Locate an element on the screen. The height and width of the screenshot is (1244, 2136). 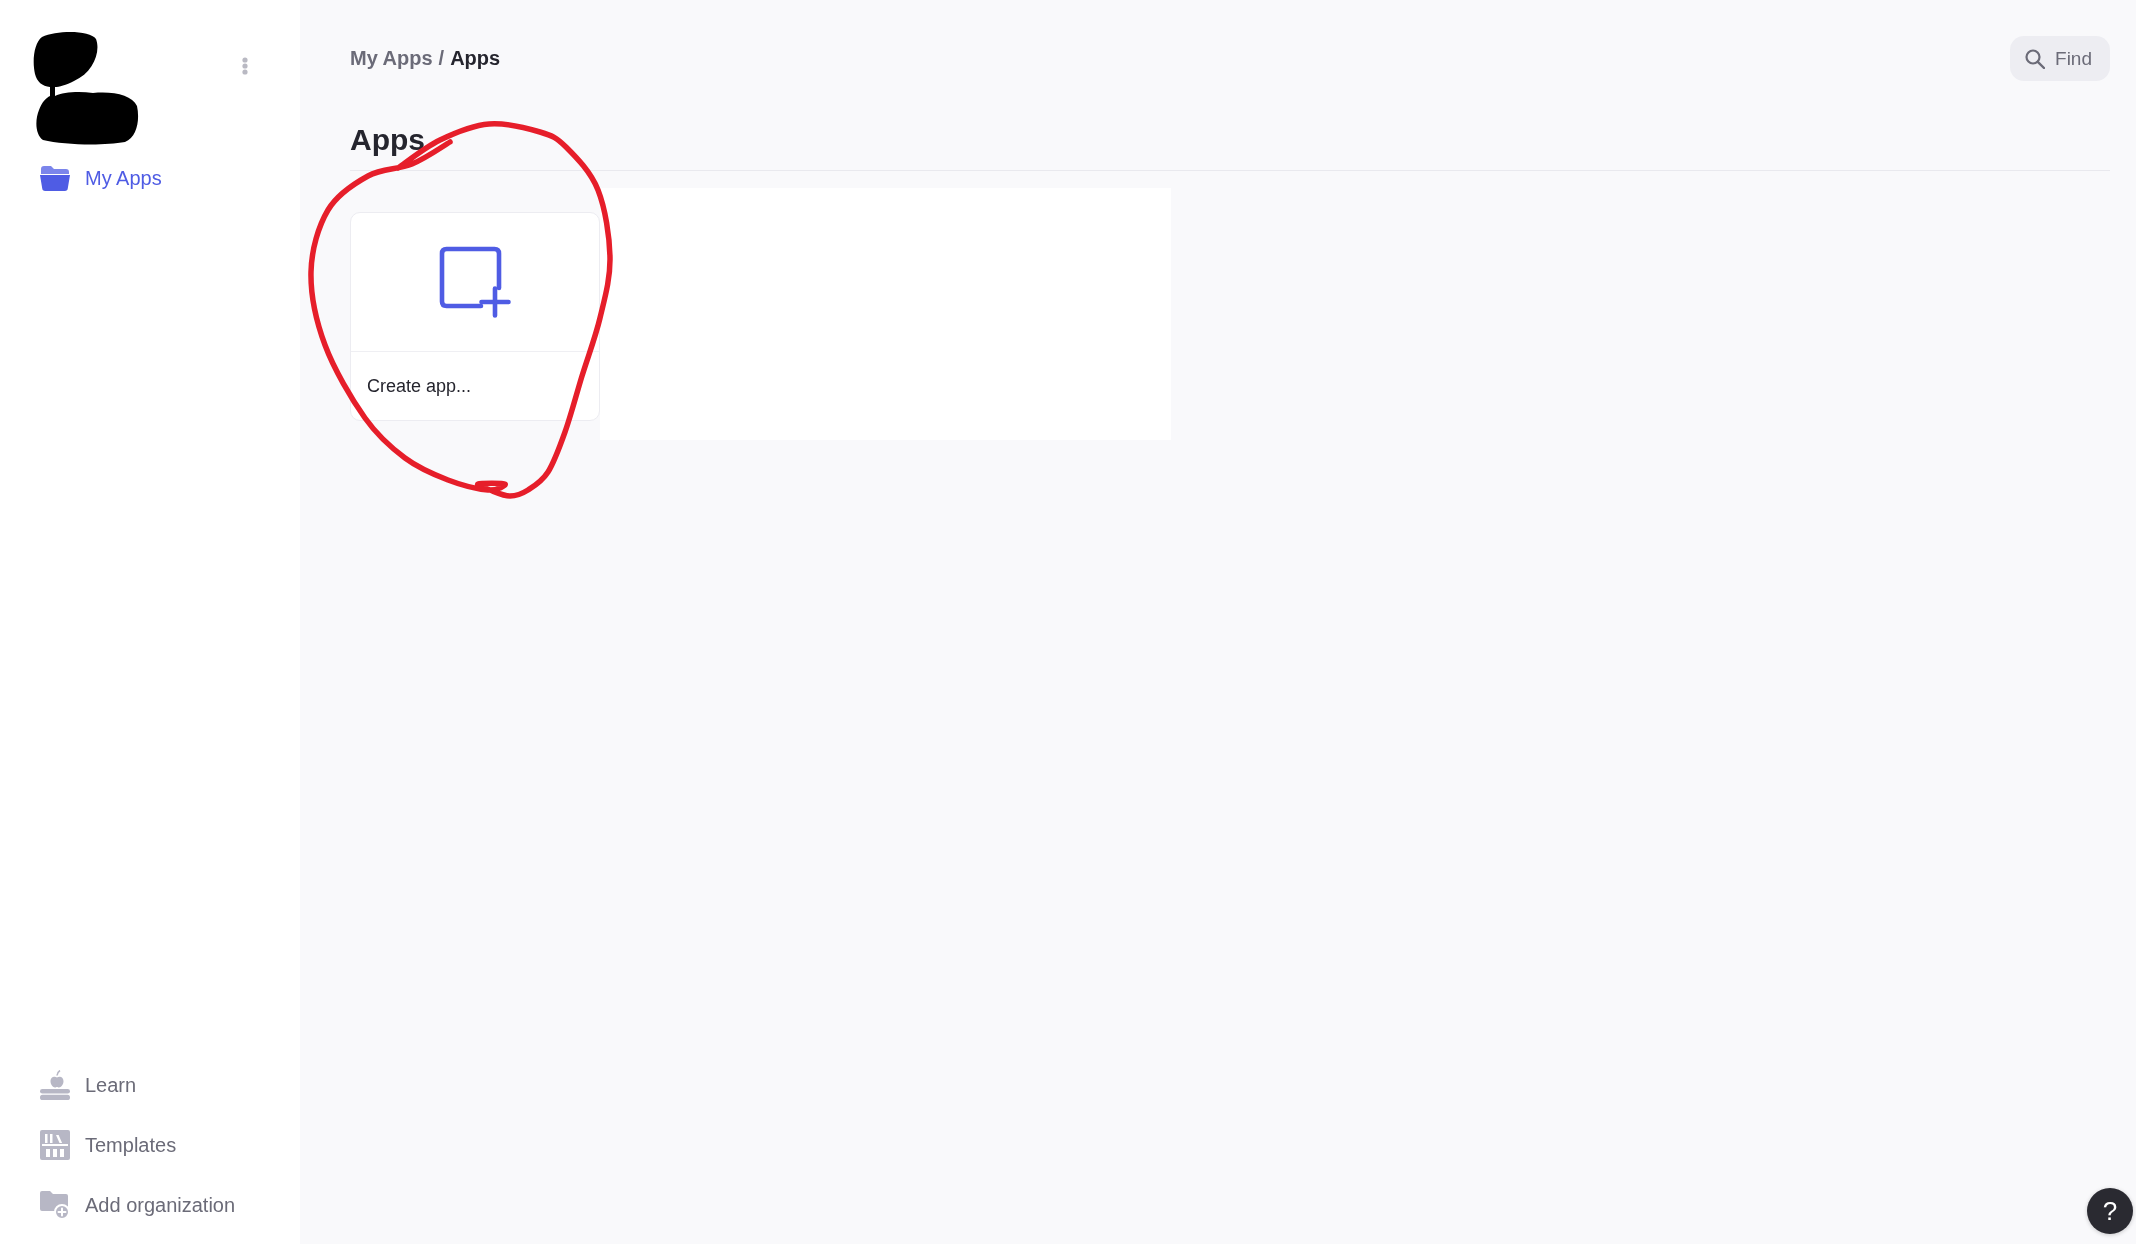
page-title: Apps is located at coordinates (387, 140).